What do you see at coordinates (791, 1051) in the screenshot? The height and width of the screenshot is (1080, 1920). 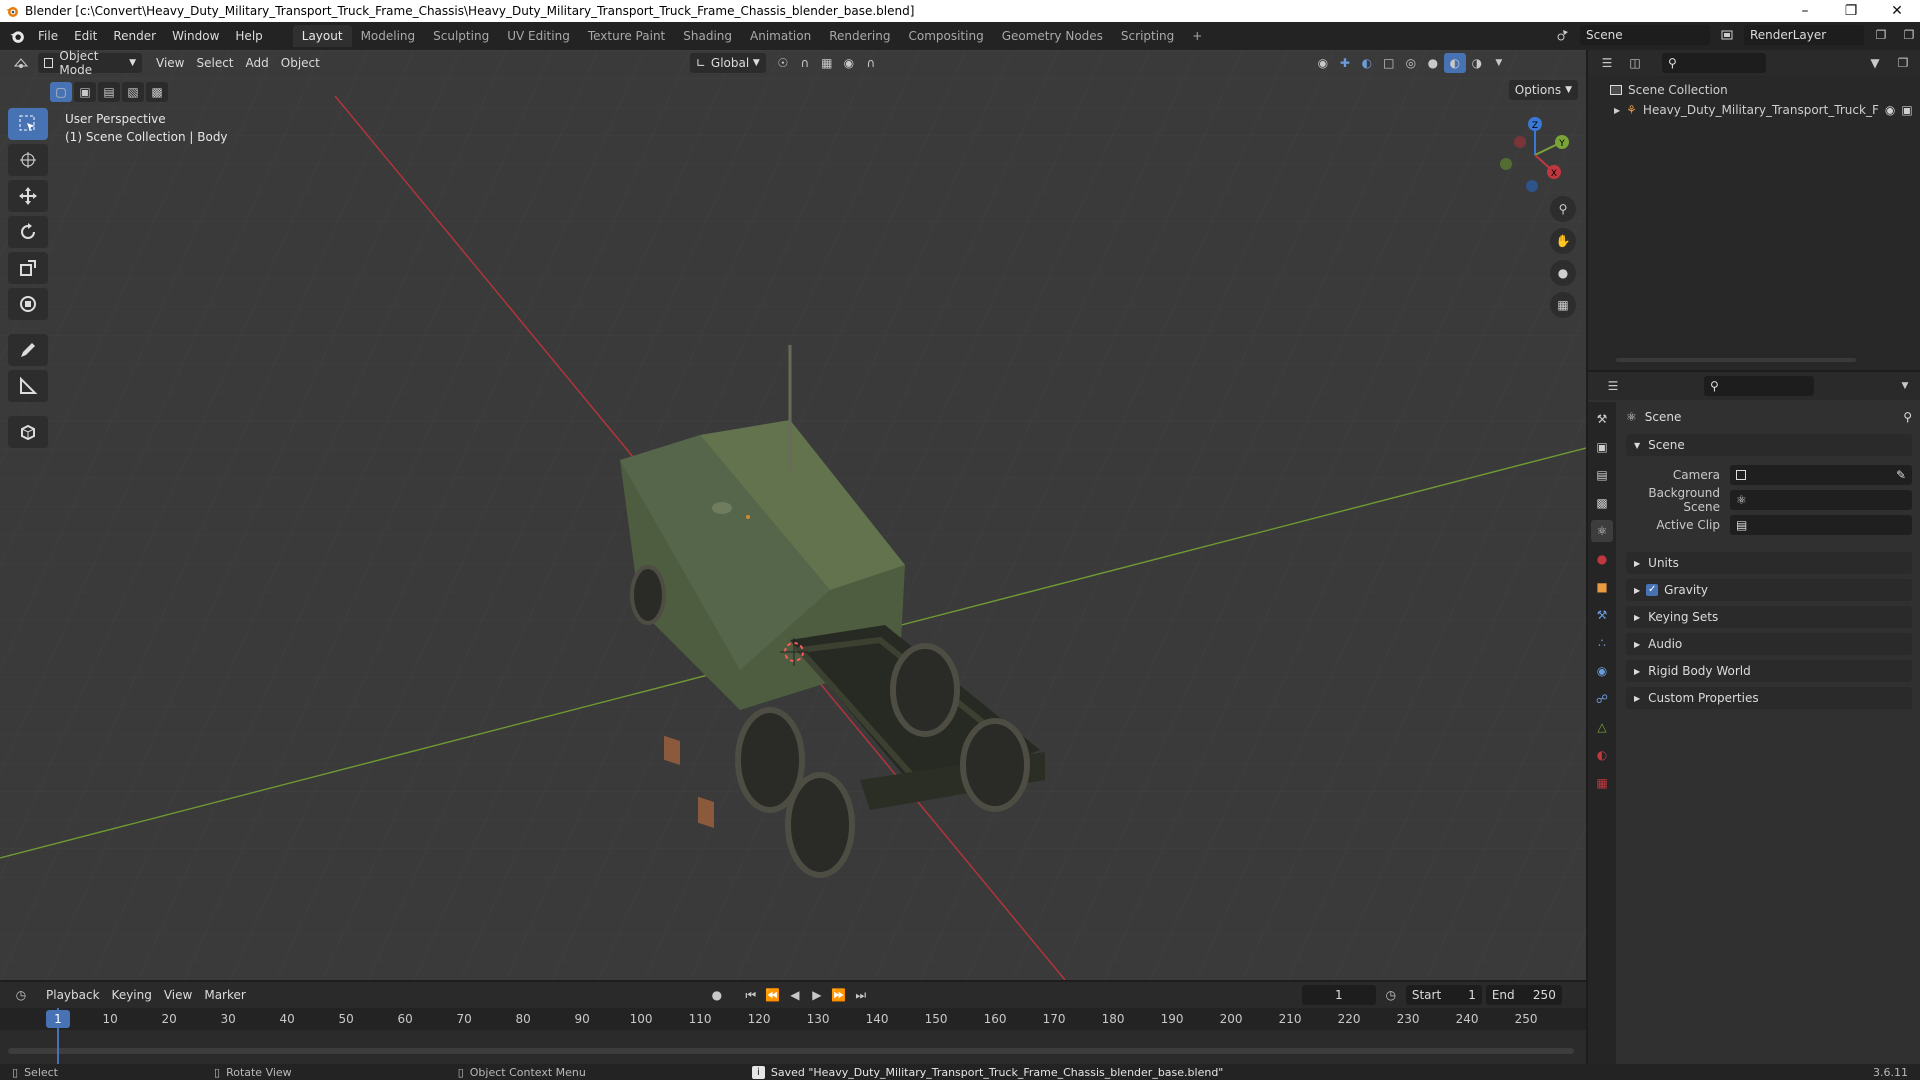 I see `timeline-scrollbar` at bounding box center [791, 1051].